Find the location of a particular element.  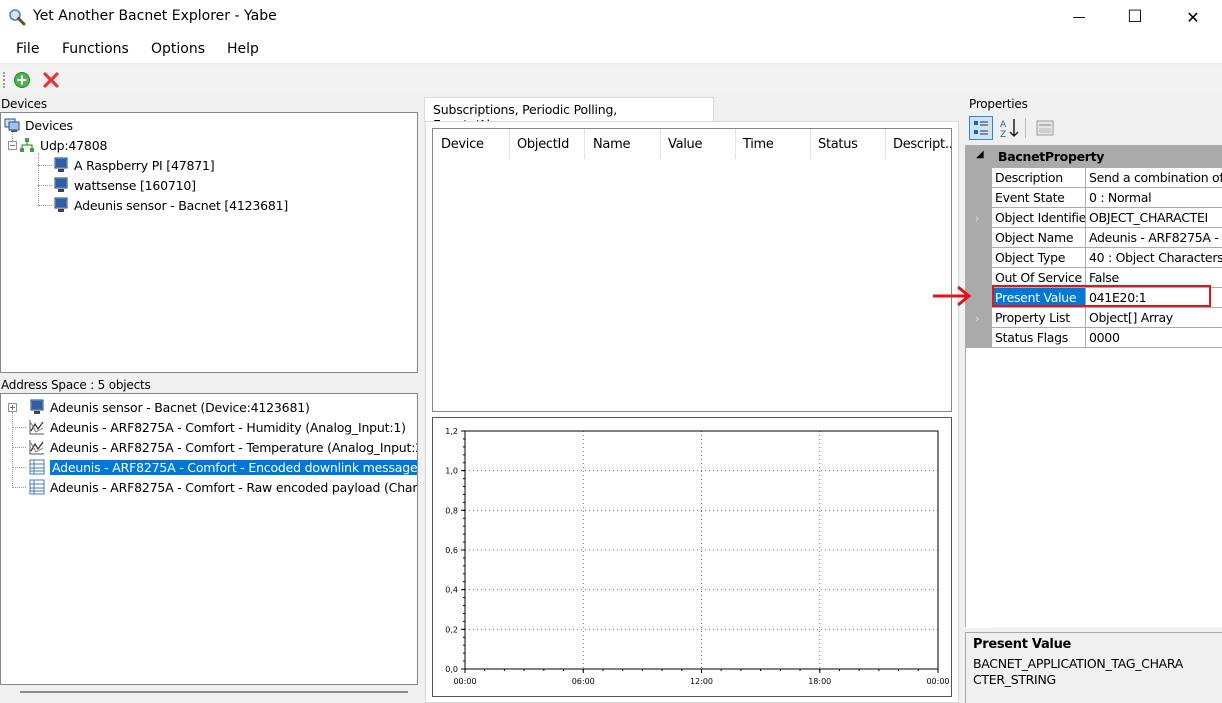

address-item: Adeunis sensor - Bacnet (Device:4123681) is located at coordinates (169, 407).